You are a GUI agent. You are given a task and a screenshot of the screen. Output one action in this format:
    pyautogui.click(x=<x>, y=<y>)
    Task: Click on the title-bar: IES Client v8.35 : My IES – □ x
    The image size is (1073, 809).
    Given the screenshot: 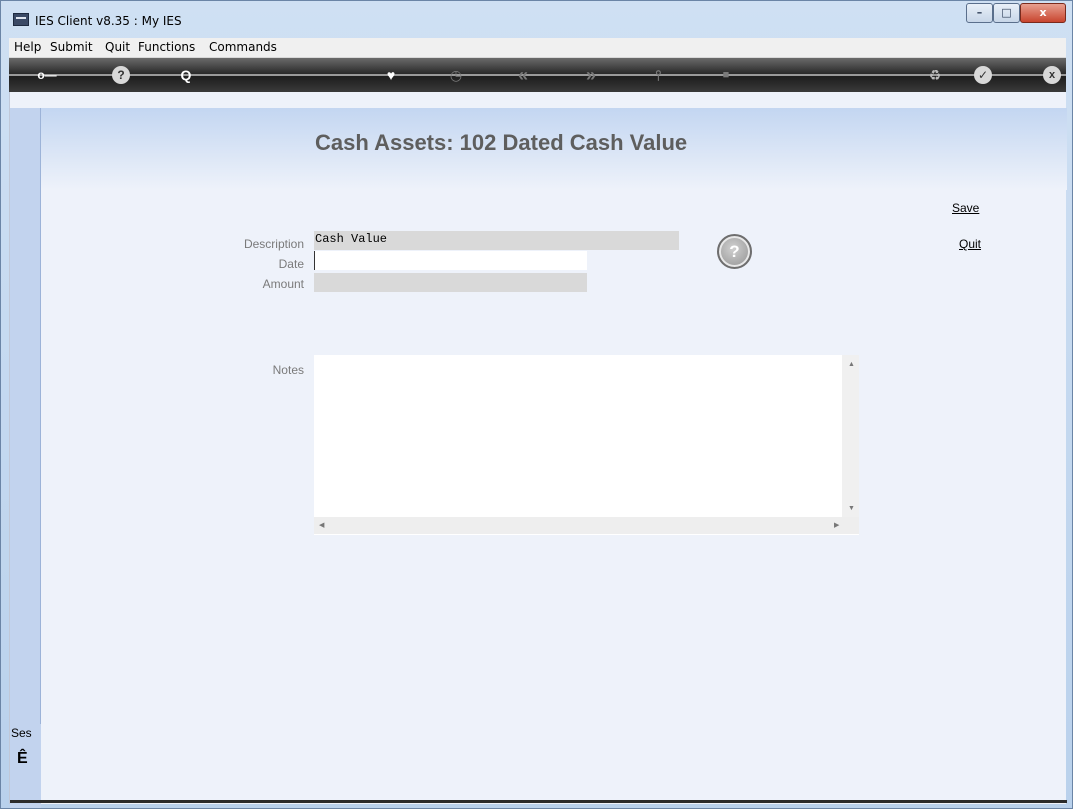 What is the action you would take?
    pyautogui.click(x=536, y=19)
    